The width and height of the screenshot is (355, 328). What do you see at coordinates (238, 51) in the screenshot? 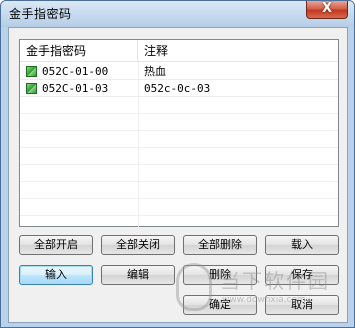
I see `column-header-note: 注释` at bounding box center [238, 51].